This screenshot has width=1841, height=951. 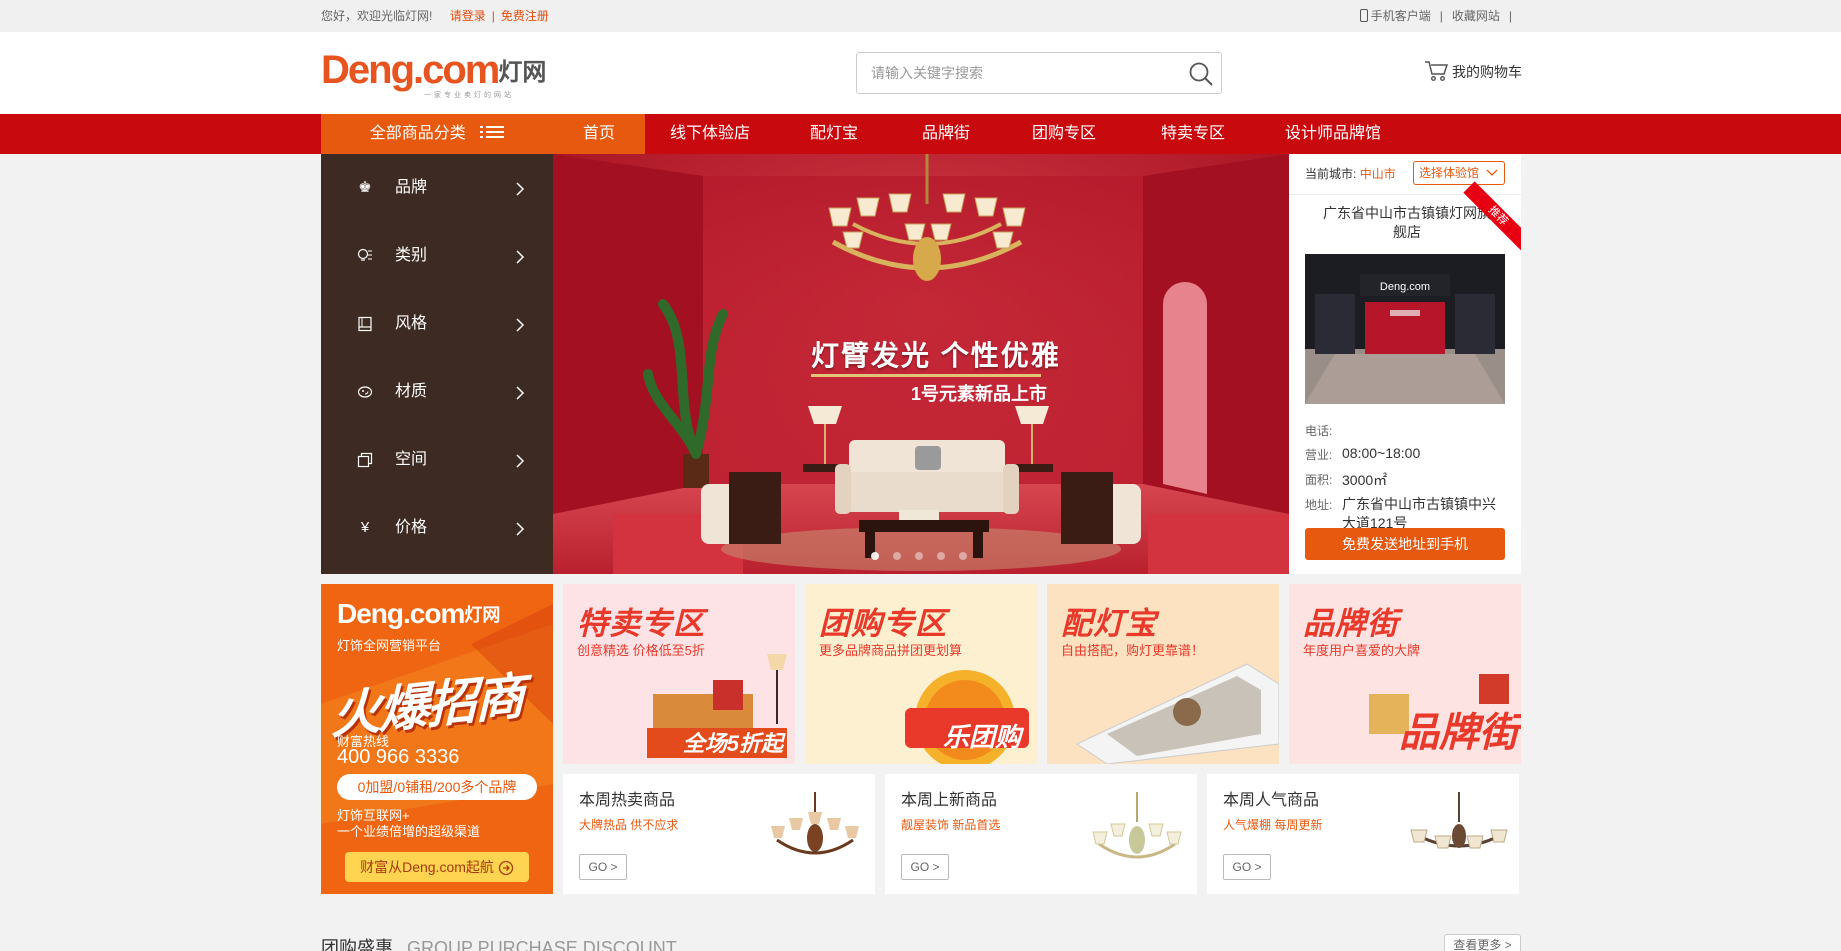 I want to click on site-logo: Deng.com灯网 一家专业卖灯的网站, so click(x=441, y=74).